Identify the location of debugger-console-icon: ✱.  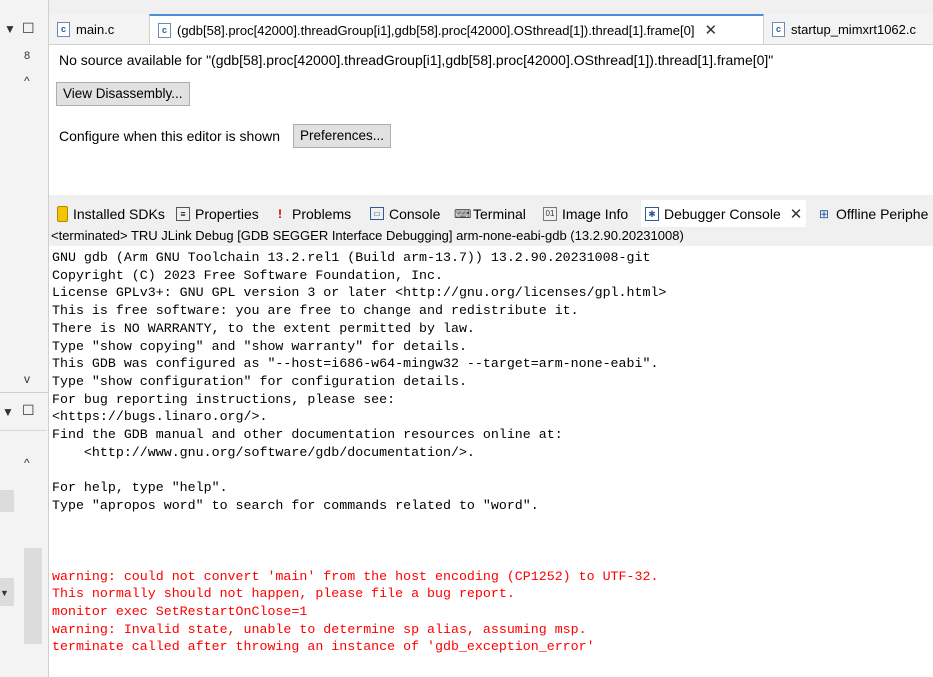
(652, 213).